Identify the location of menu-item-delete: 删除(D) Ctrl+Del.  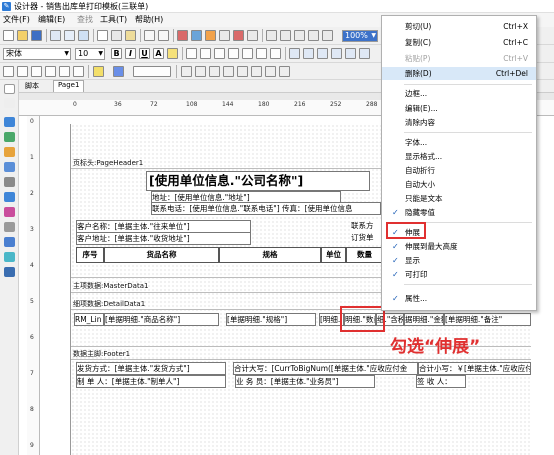
(459, 73).